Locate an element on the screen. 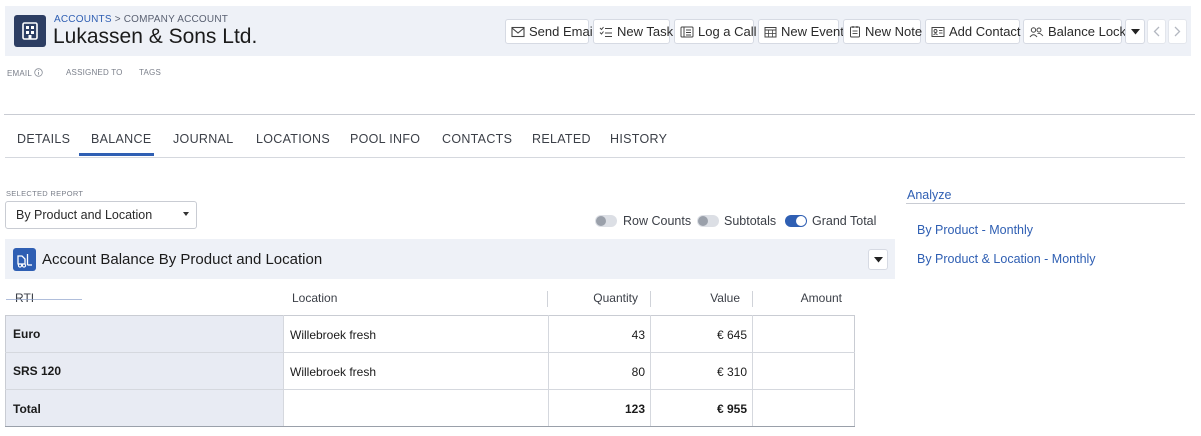  new-note-button: New Note is located at coordinates (883, 31).